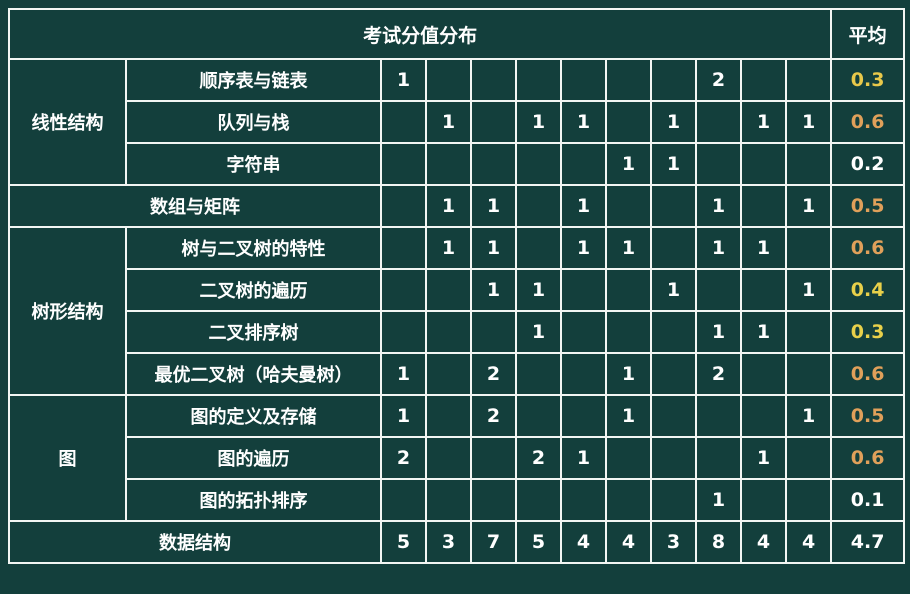  What do you see at coordinates (253, 416) in the screenshot?
I see `topic-label: 图的定义及存储` at bounding box center [253, 416].